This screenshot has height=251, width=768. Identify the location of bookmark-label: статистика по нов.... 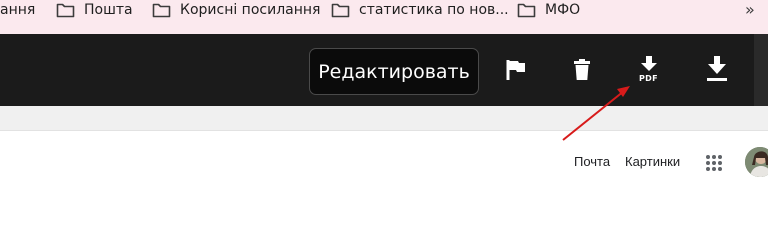
(434, 10).